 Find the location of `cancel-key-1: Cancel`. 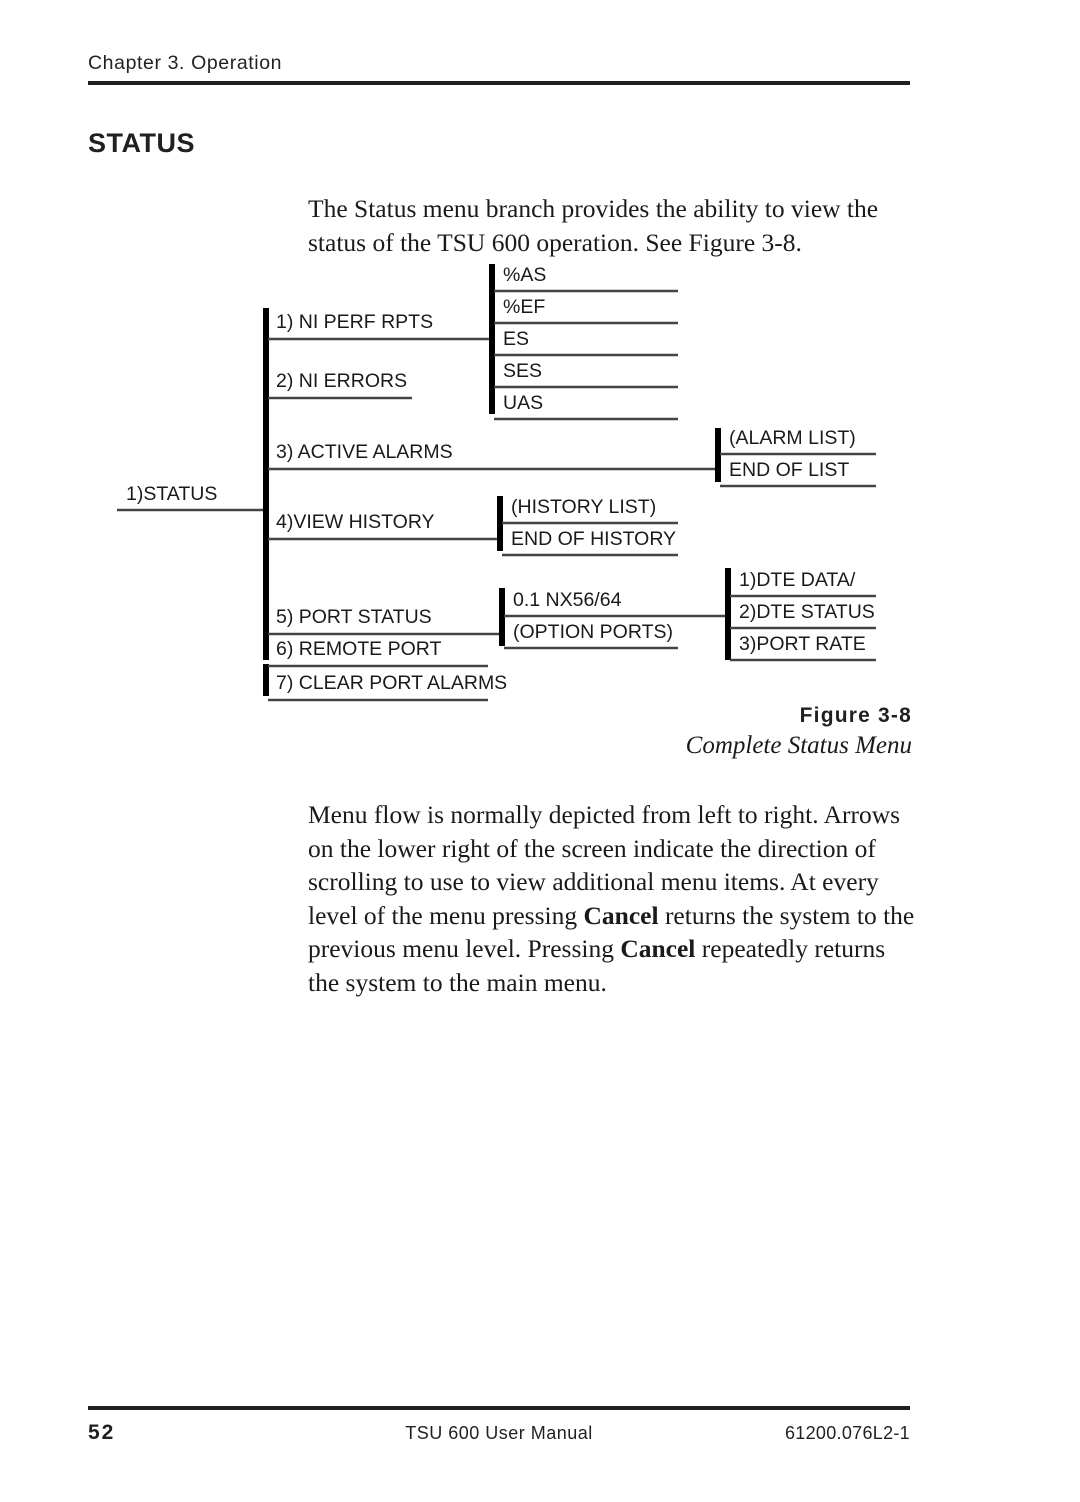

cancel-key-1: Cancel is located at coordinates (621, 915).